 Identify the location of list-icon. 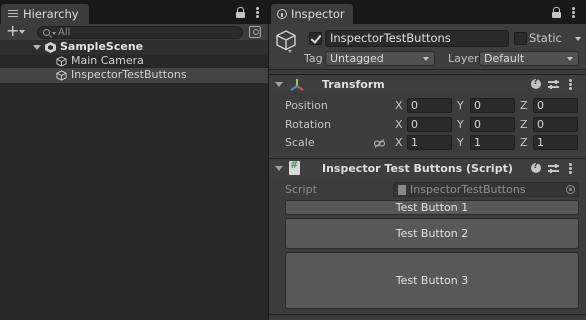
(13, 14).